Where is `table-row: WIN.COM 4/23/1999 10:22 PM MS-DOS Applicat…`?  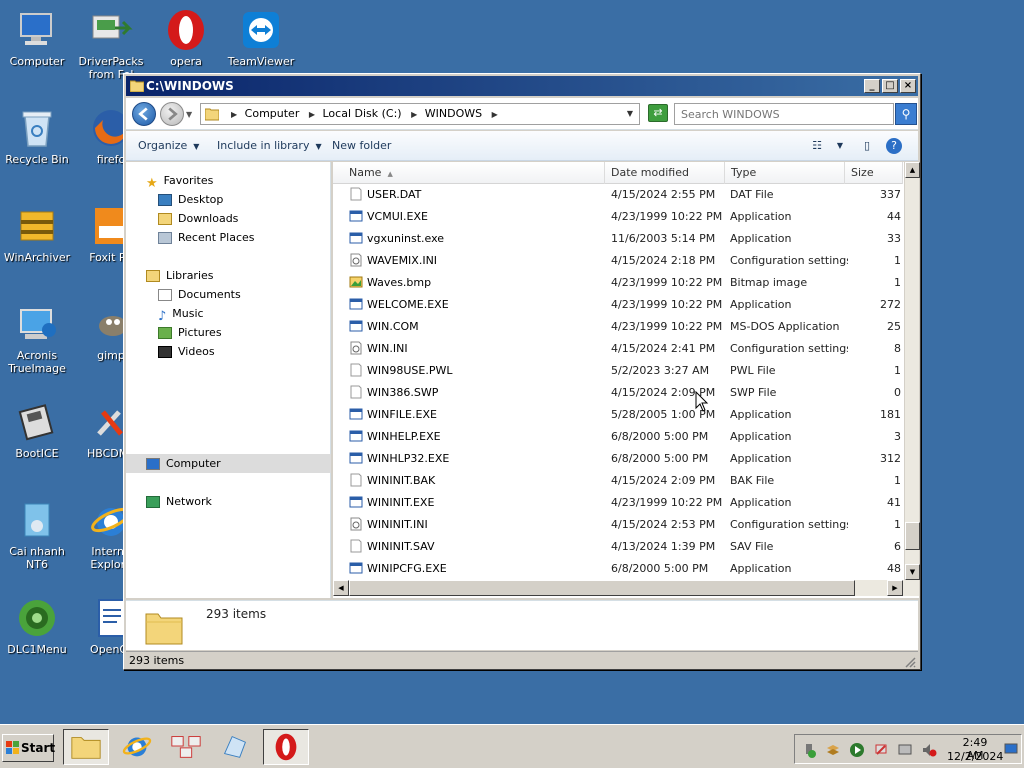
table-row: WIN.COM 4/23/1999 10:22 PM MS-DOS Applicat… is located at coordinates (618, 327).